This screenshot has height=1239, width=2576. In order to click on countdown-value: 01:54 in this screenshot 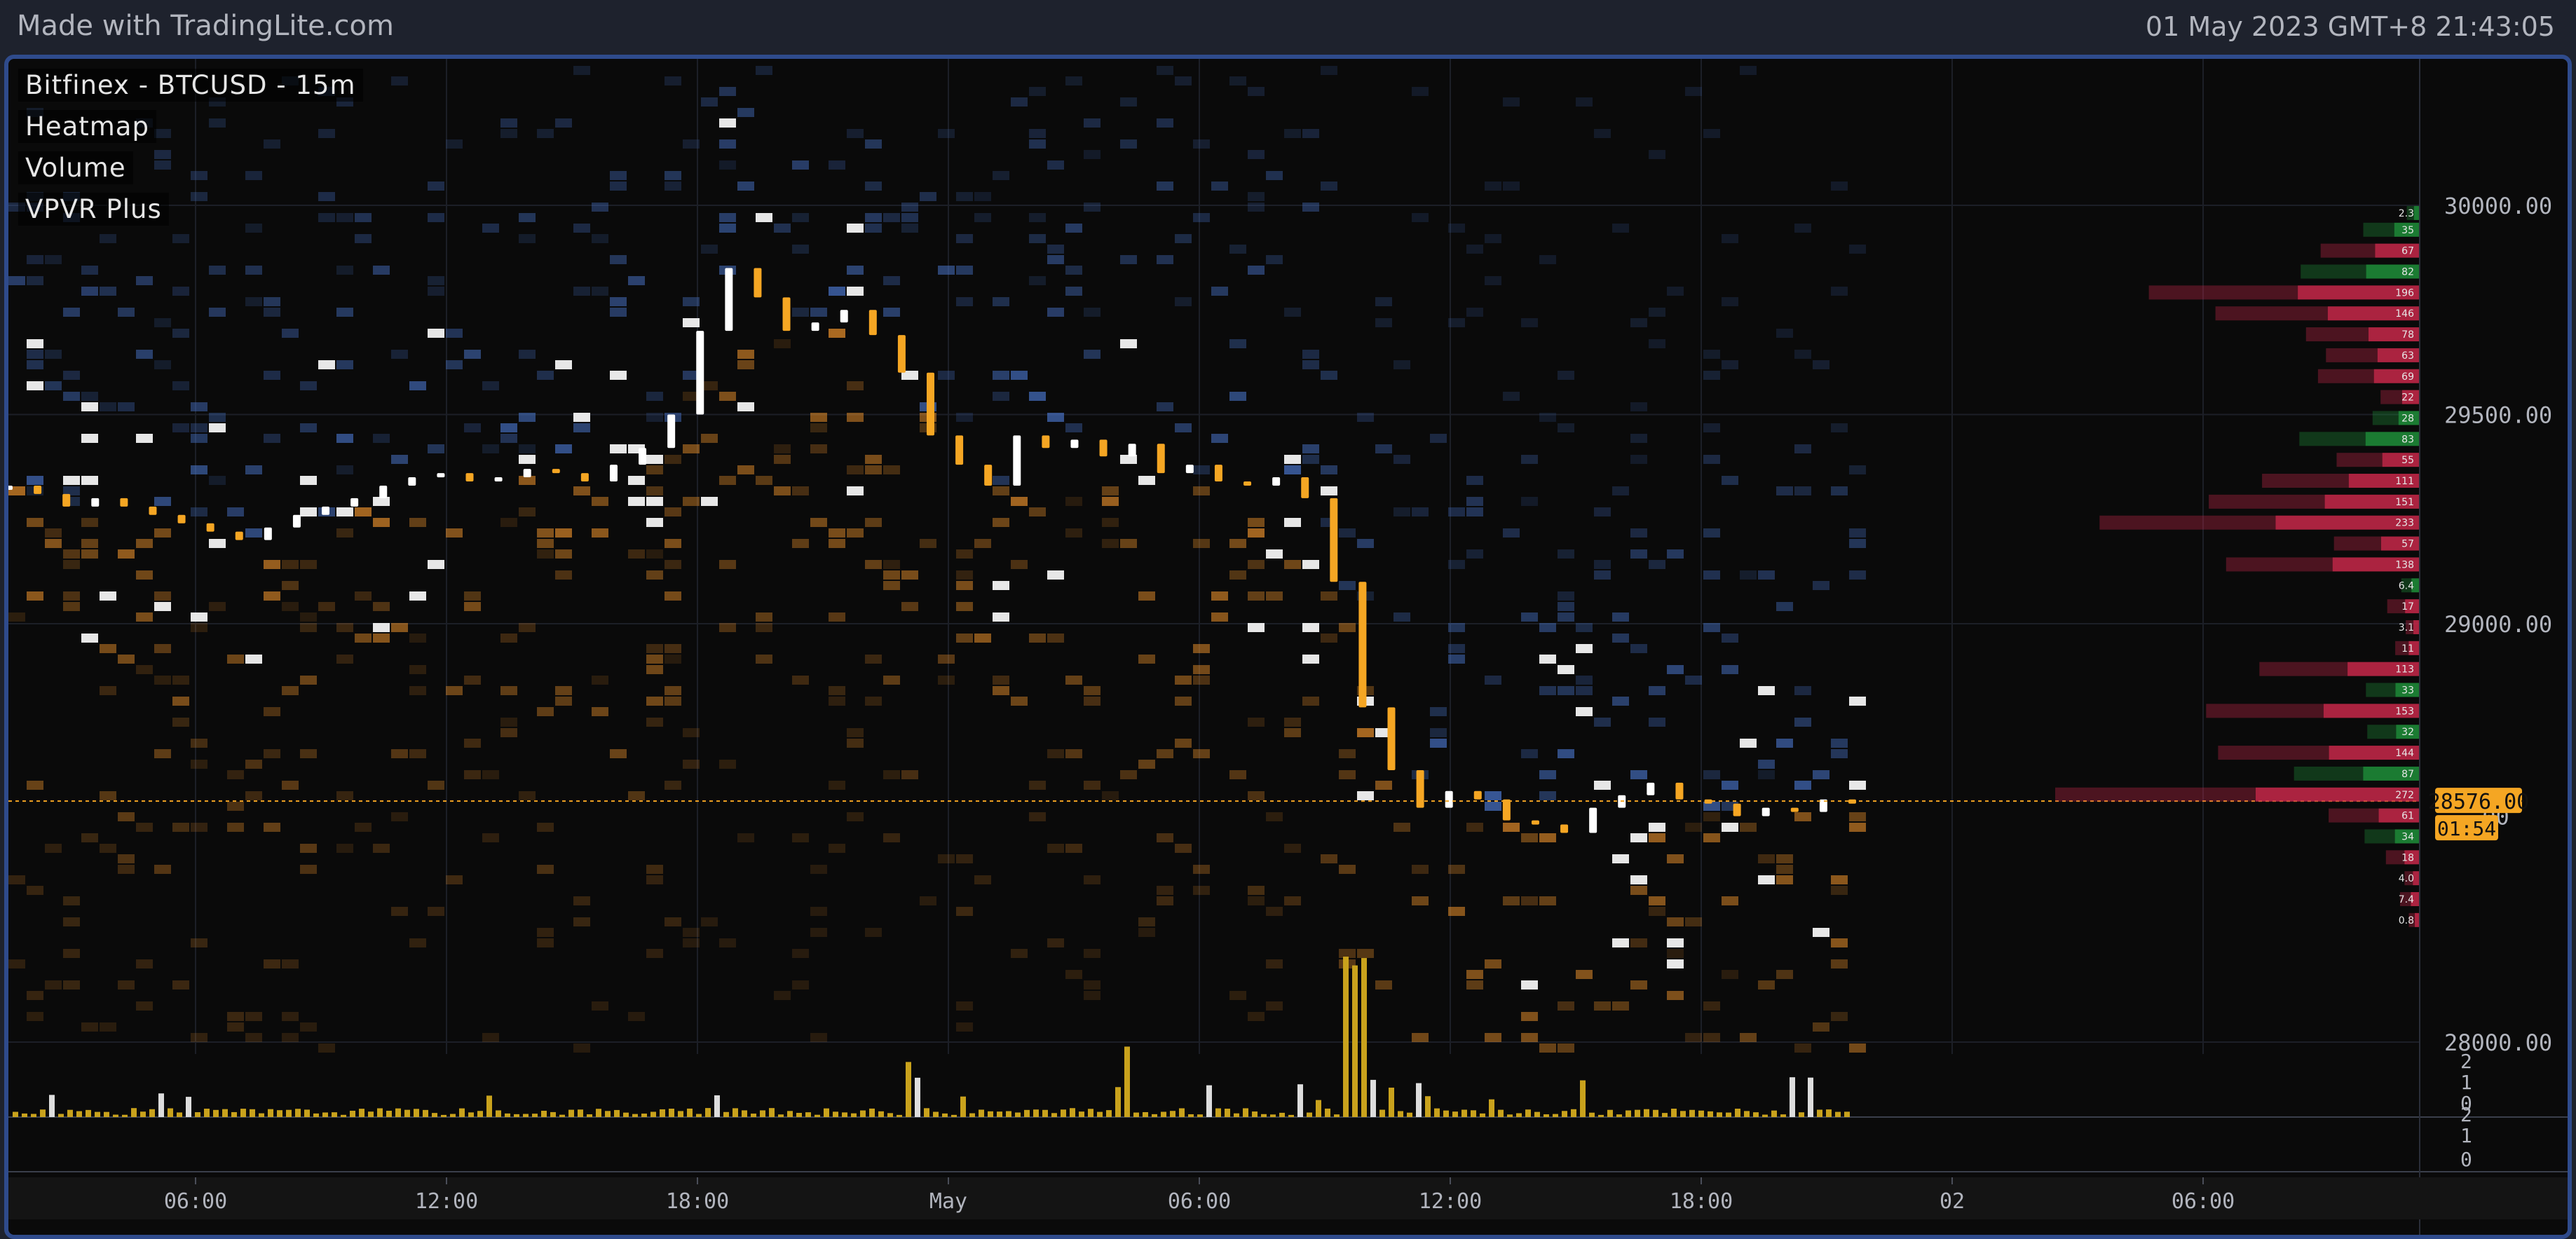, I will do `click(2466, 828)`.